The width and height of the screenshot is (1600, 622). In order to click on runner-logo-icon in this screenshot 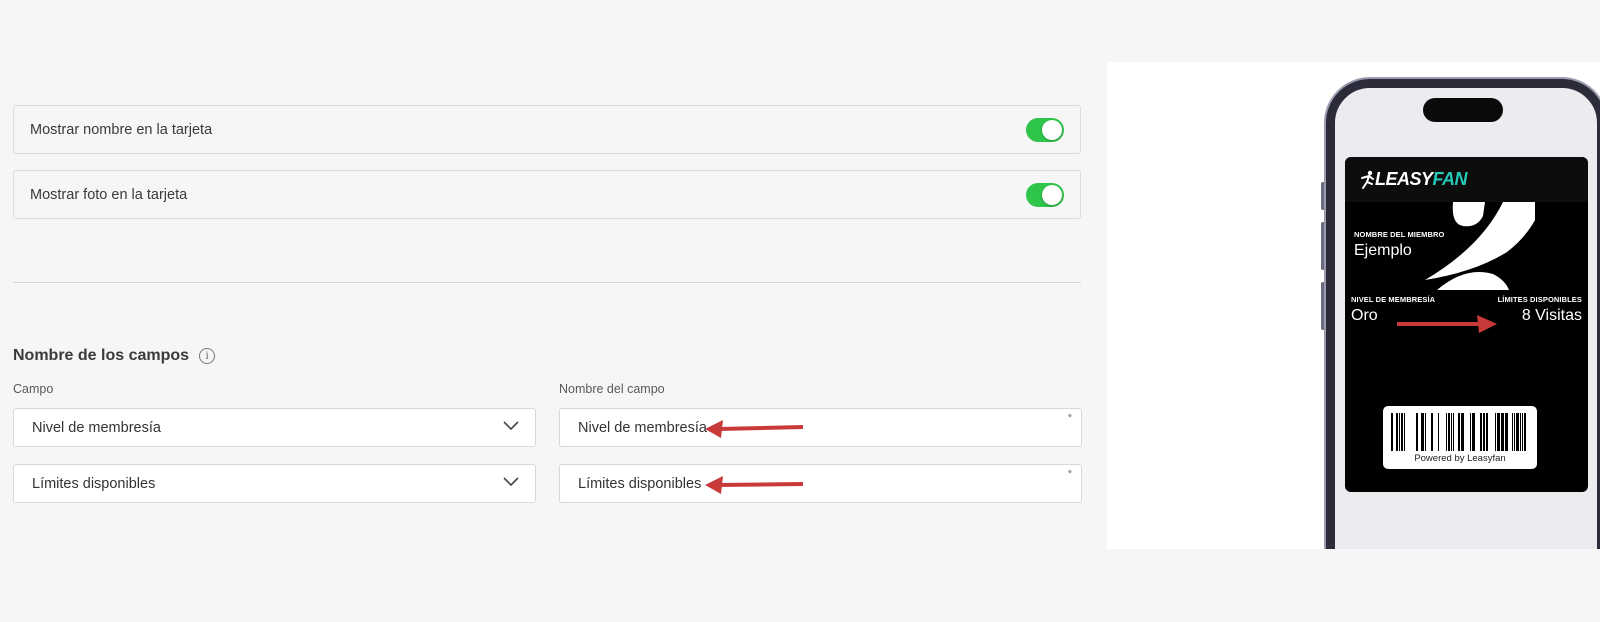, I will do `click(1367, 179)`.